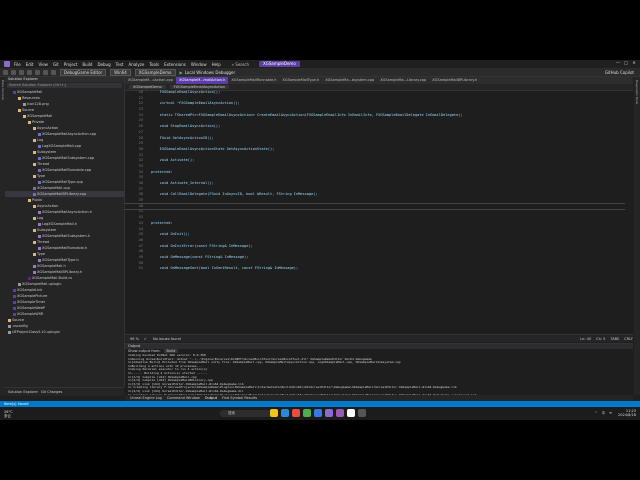 Image resolution: width=640 pixels, height=480 pixels. What do you see at coordinates (618, 62) in the screenshot?
I see `minimize-button: —` at bounding box center [618, 62].